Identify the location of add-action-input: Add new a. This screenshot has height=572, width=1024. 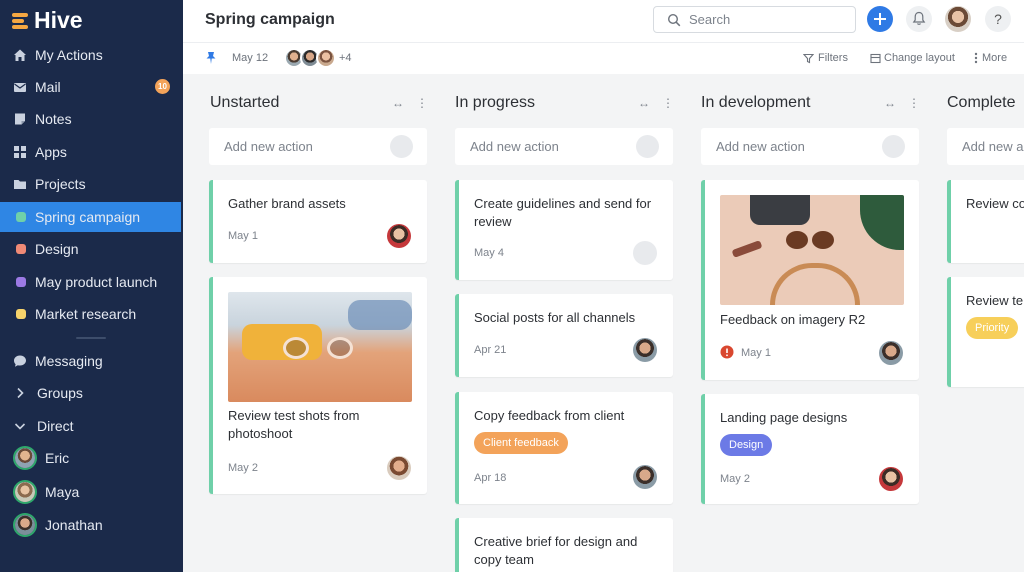
(985, 146).